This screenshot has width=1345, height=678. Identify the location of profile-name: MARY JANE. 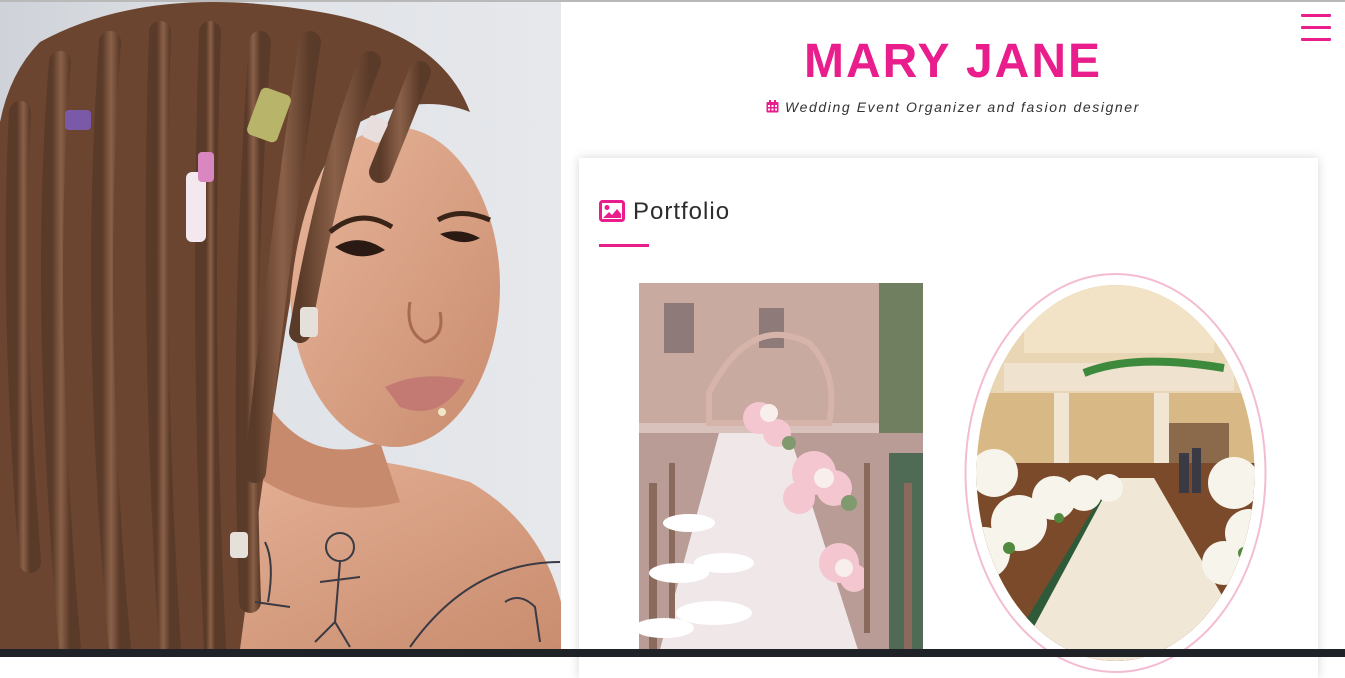
(953, 61).